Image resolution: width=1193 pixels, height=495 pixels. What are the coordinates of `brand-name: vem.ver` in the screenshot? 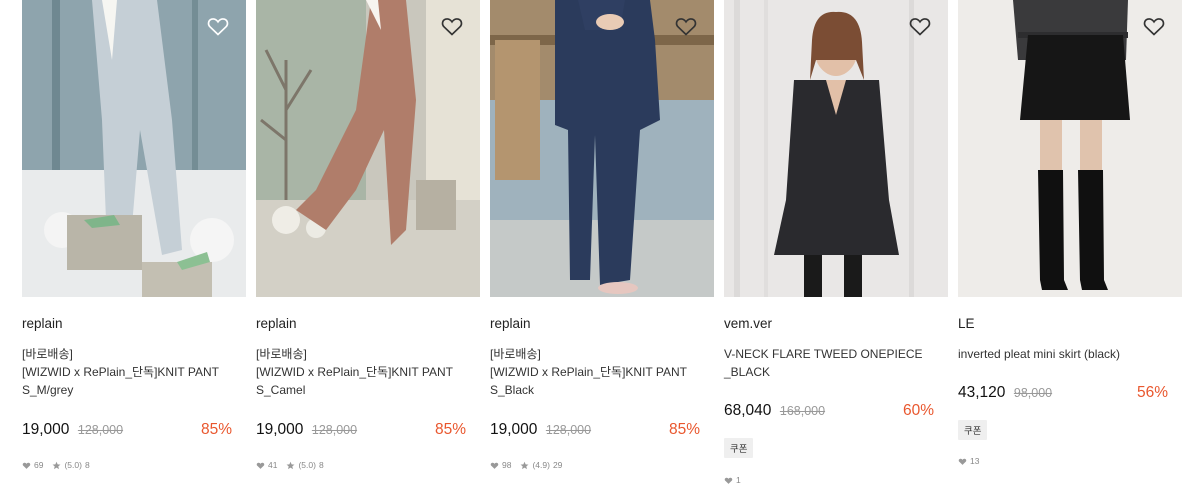 It's located at (748, 323).